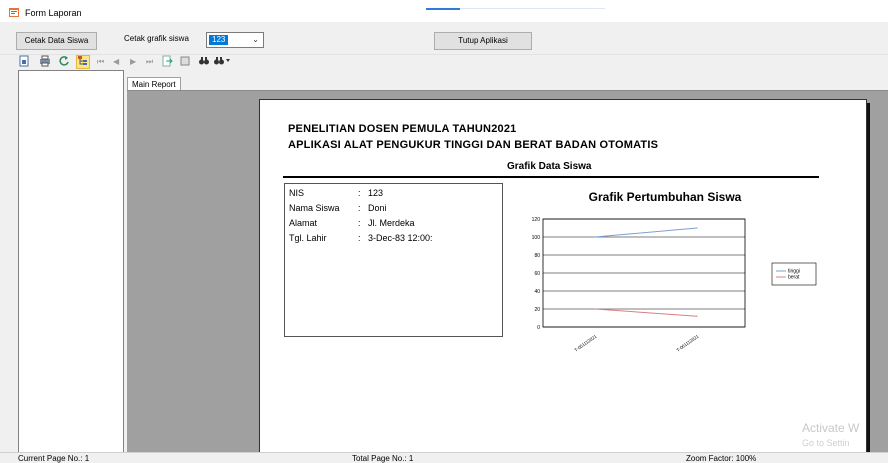 The image size is (888, 463). What do you see at coordinates (204, 62) in the screenshot?
I see `search-icon` at bounding box center [204, 62].